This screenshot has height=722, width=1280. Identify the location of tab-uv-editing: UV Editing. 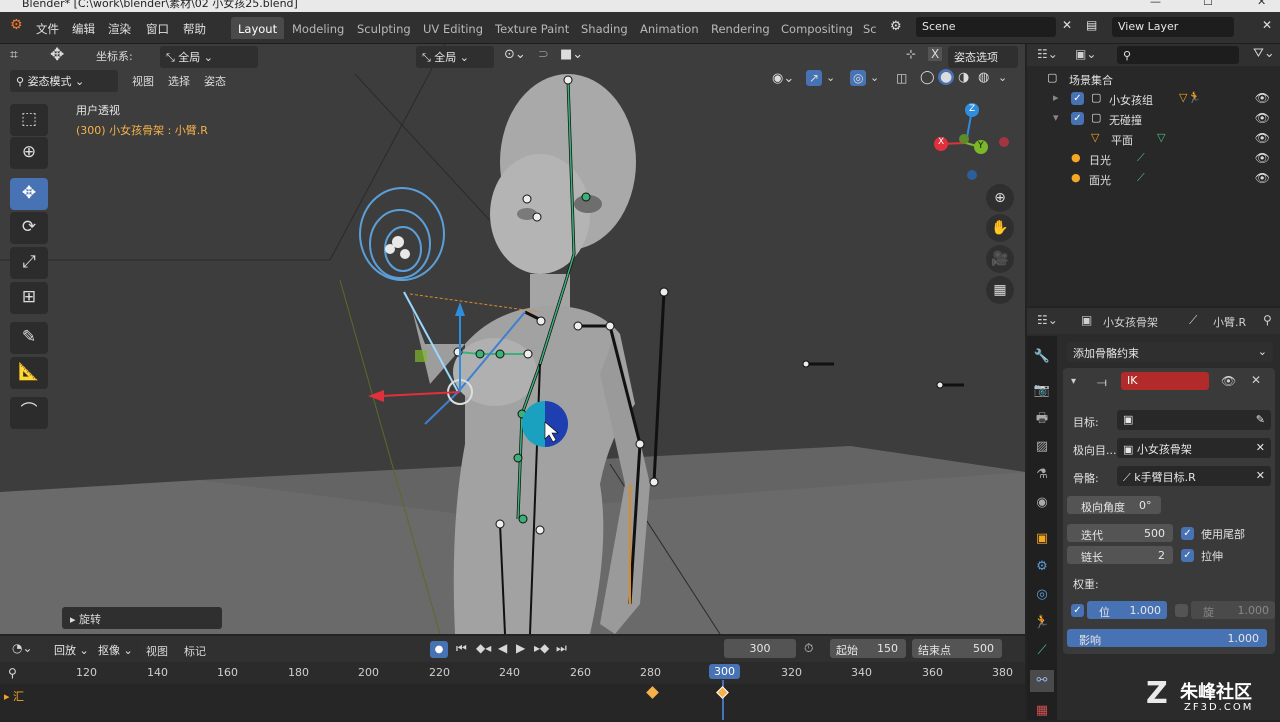
(453, 28).